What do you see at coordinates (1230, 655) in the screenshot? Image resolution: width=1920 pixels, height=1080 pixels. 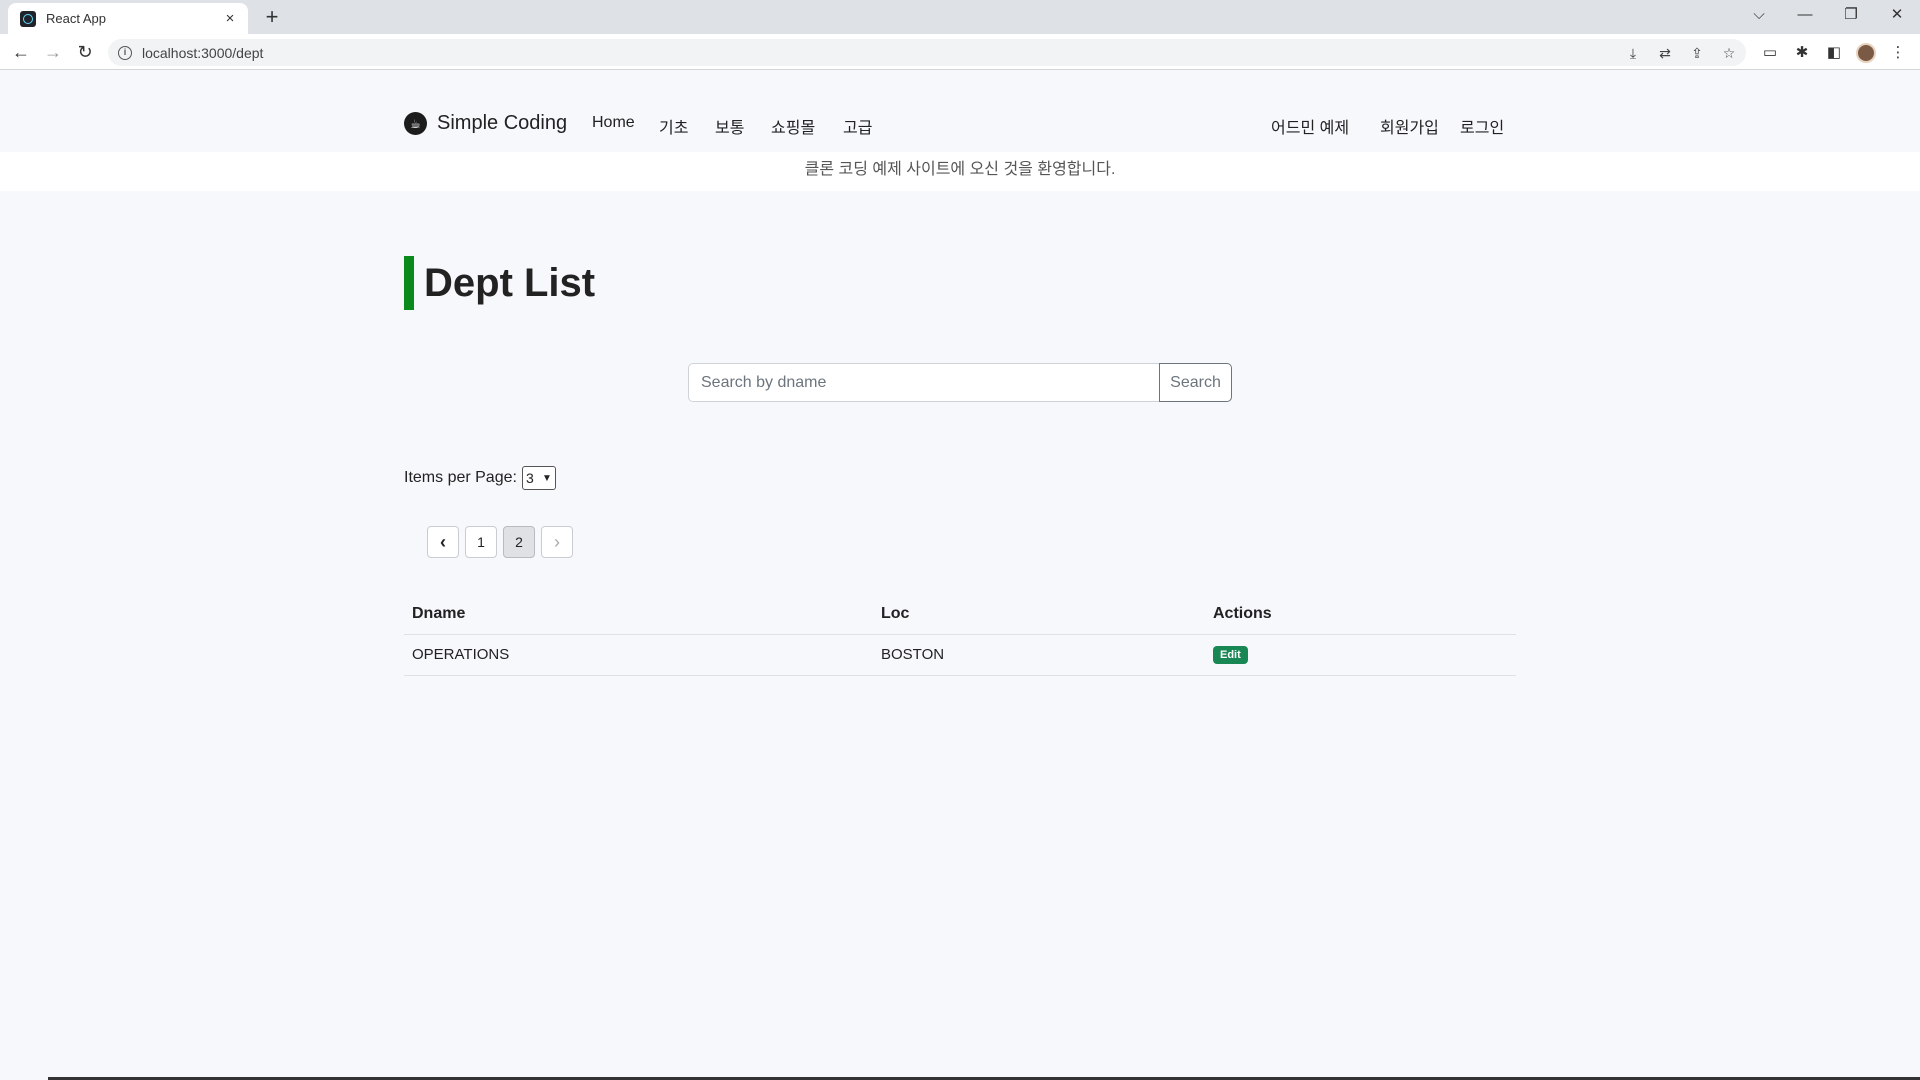 I see `edit-button: Edit` at bounding box center [1230, 655].